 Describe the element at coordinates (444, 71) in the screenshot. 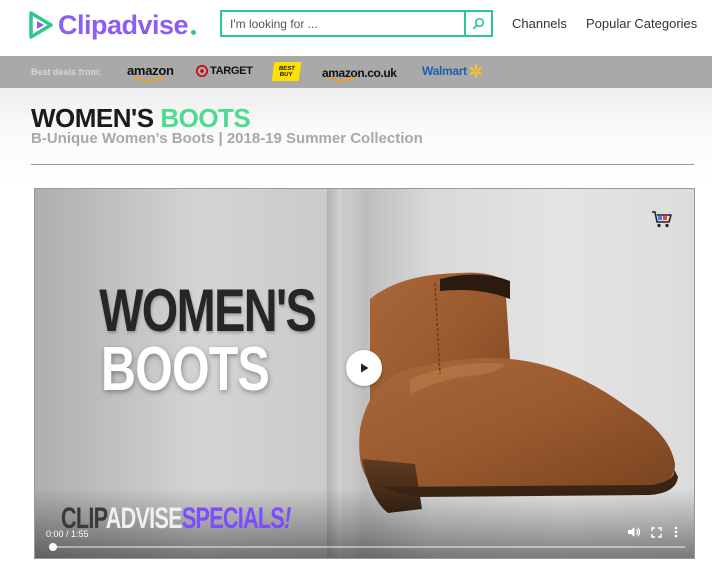

I see `store-walmart-label: Walmart` at that location.